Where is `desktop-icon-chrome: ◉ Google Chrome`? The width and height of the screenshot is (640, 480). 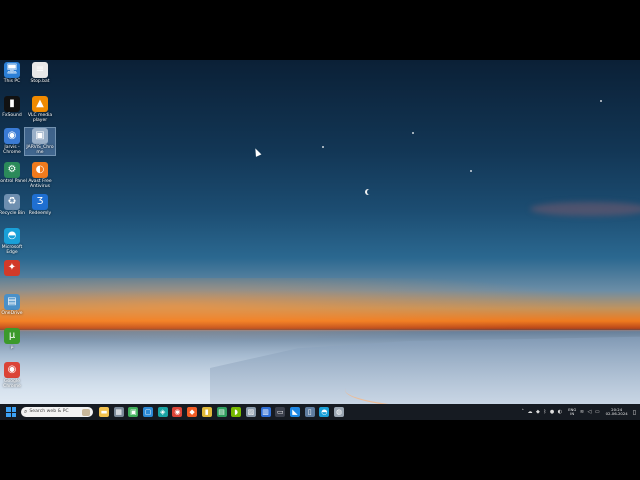
desktop-icon-chrome: ◉ Google Chrome is located at coordinates (13, 375).